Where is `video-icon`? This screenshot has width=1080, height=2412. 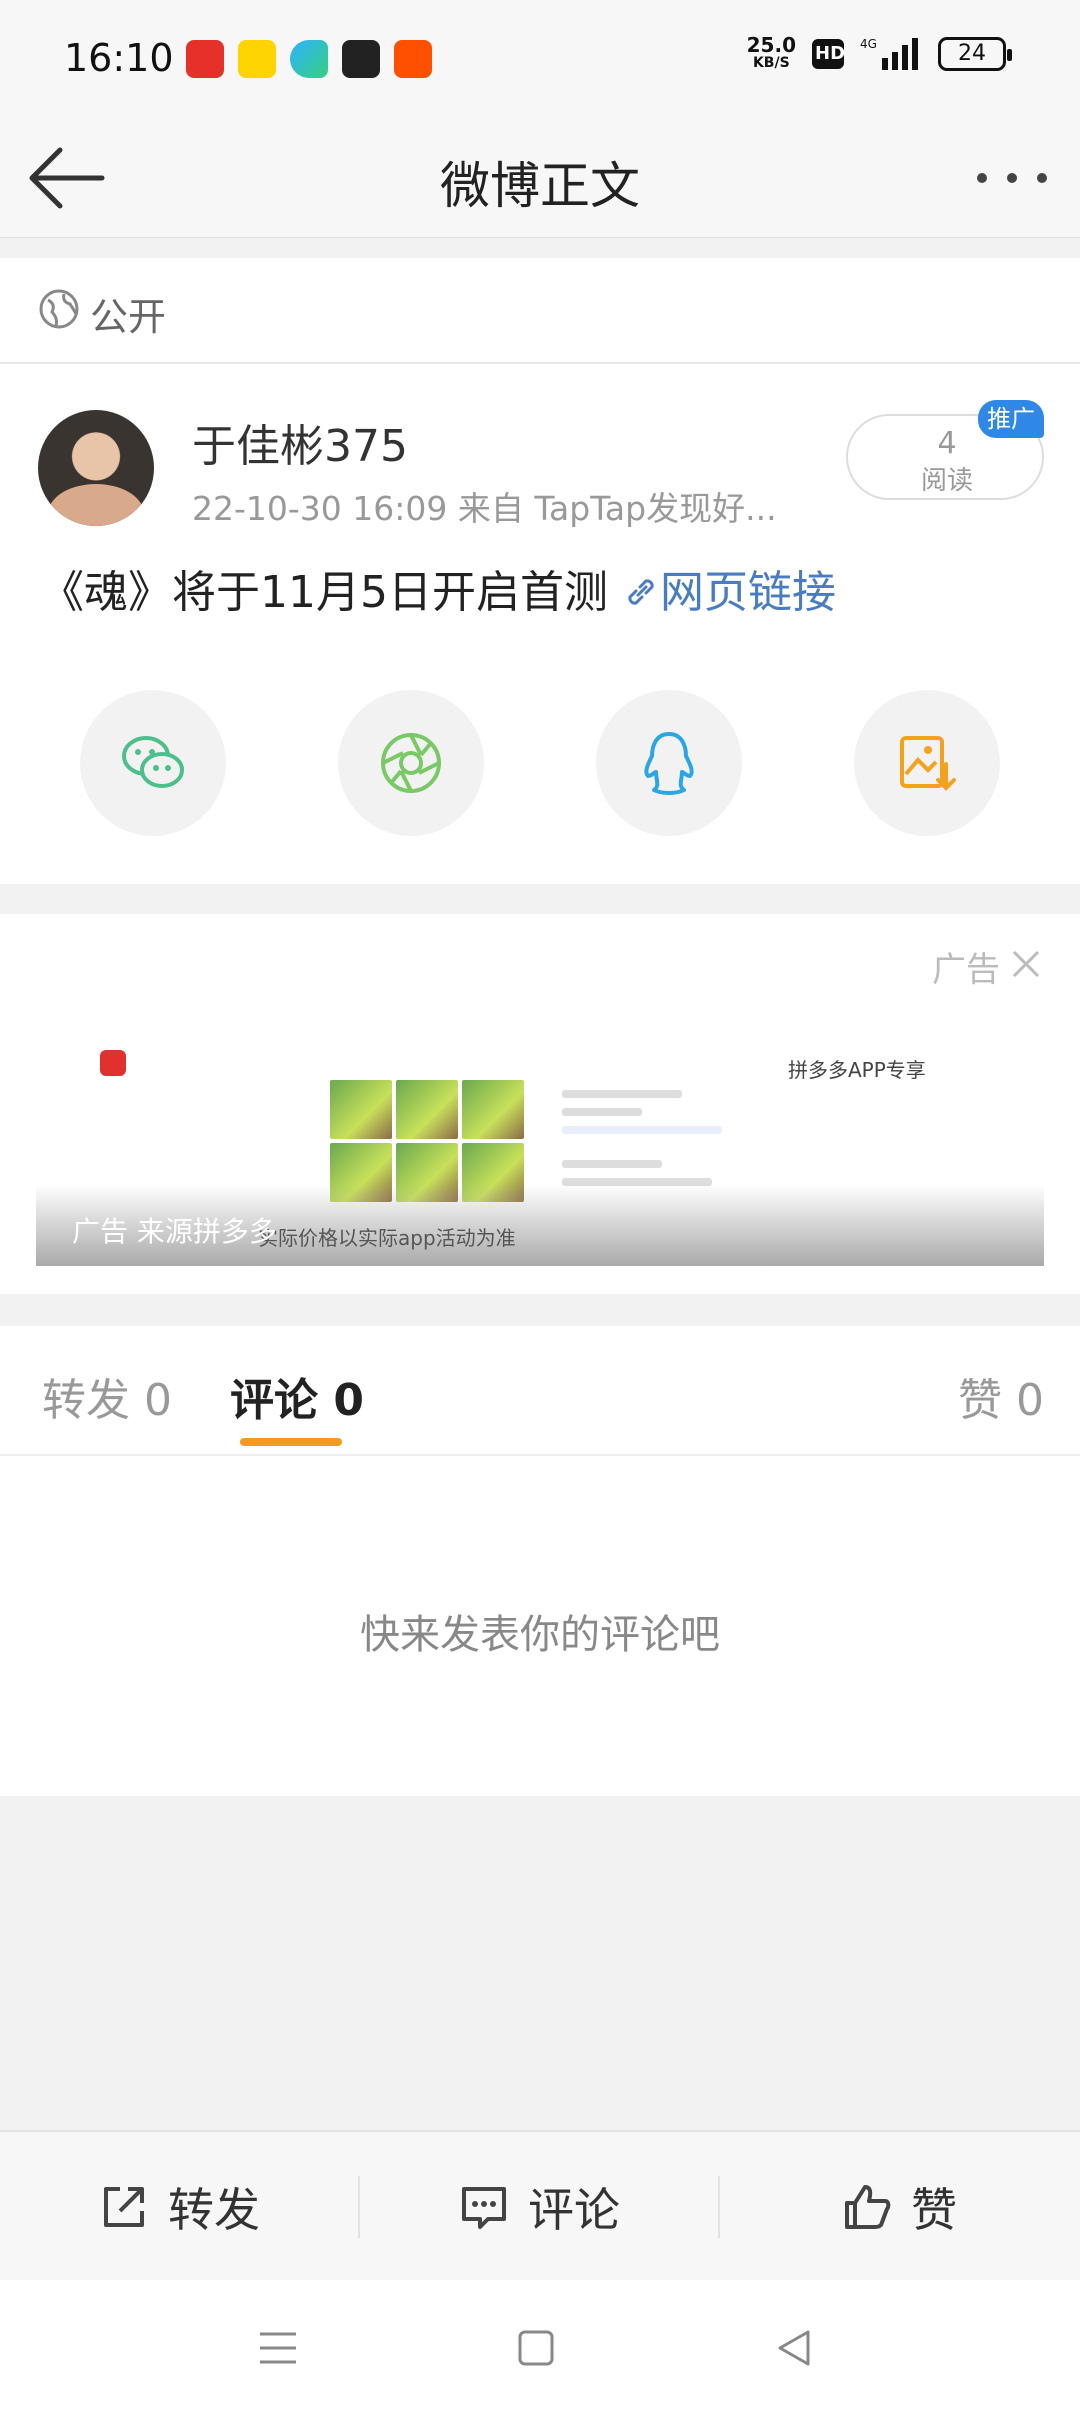
video-icon is located at coordinates (309, 59).